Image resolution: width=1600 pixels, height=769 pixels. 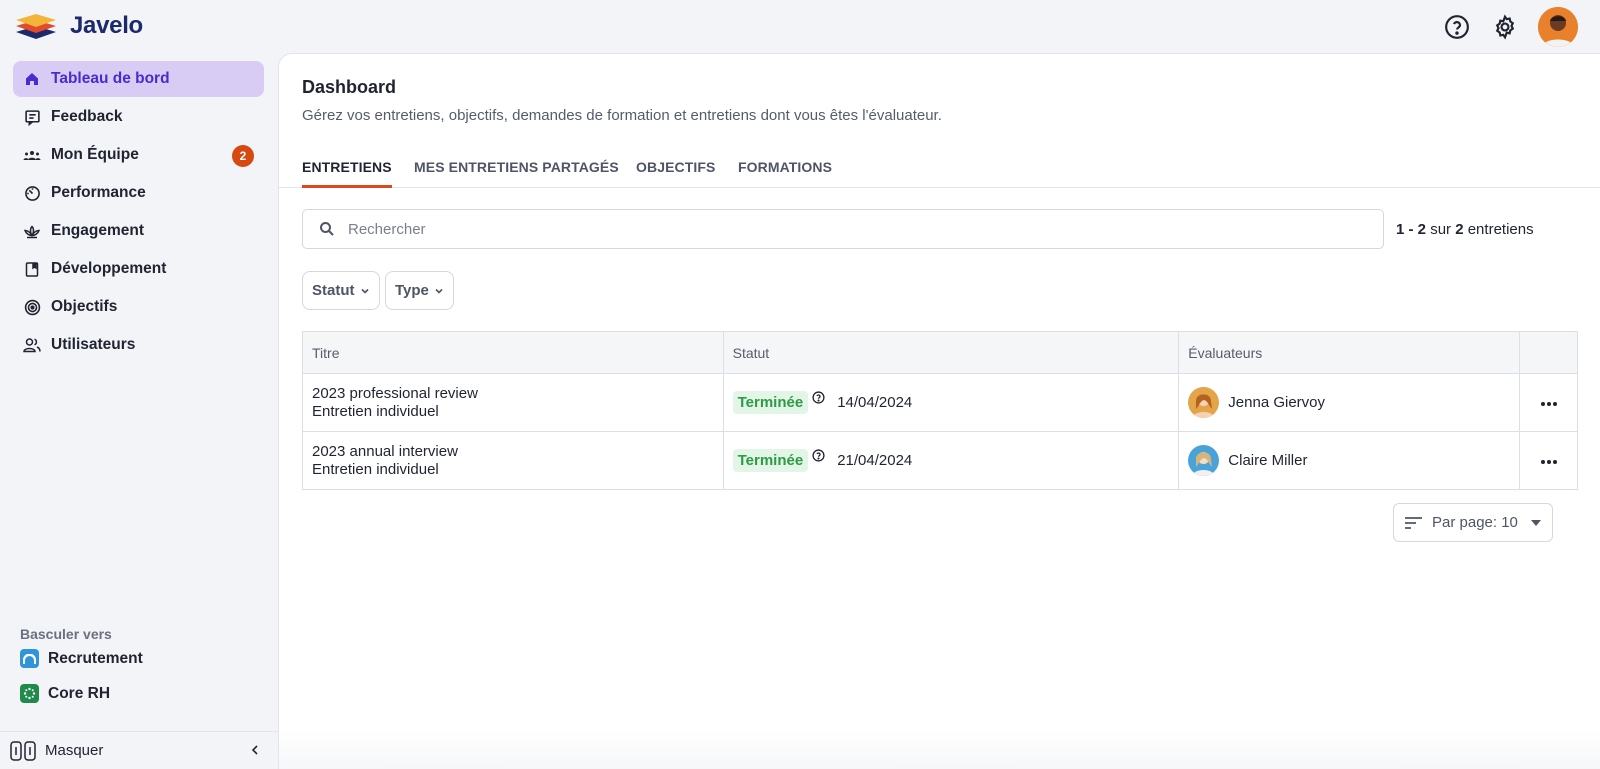 What do you see at coordinates (1500, 229) in the screenshot?
I see `result-unit: entretiens` at bounding box center [1500, 229].